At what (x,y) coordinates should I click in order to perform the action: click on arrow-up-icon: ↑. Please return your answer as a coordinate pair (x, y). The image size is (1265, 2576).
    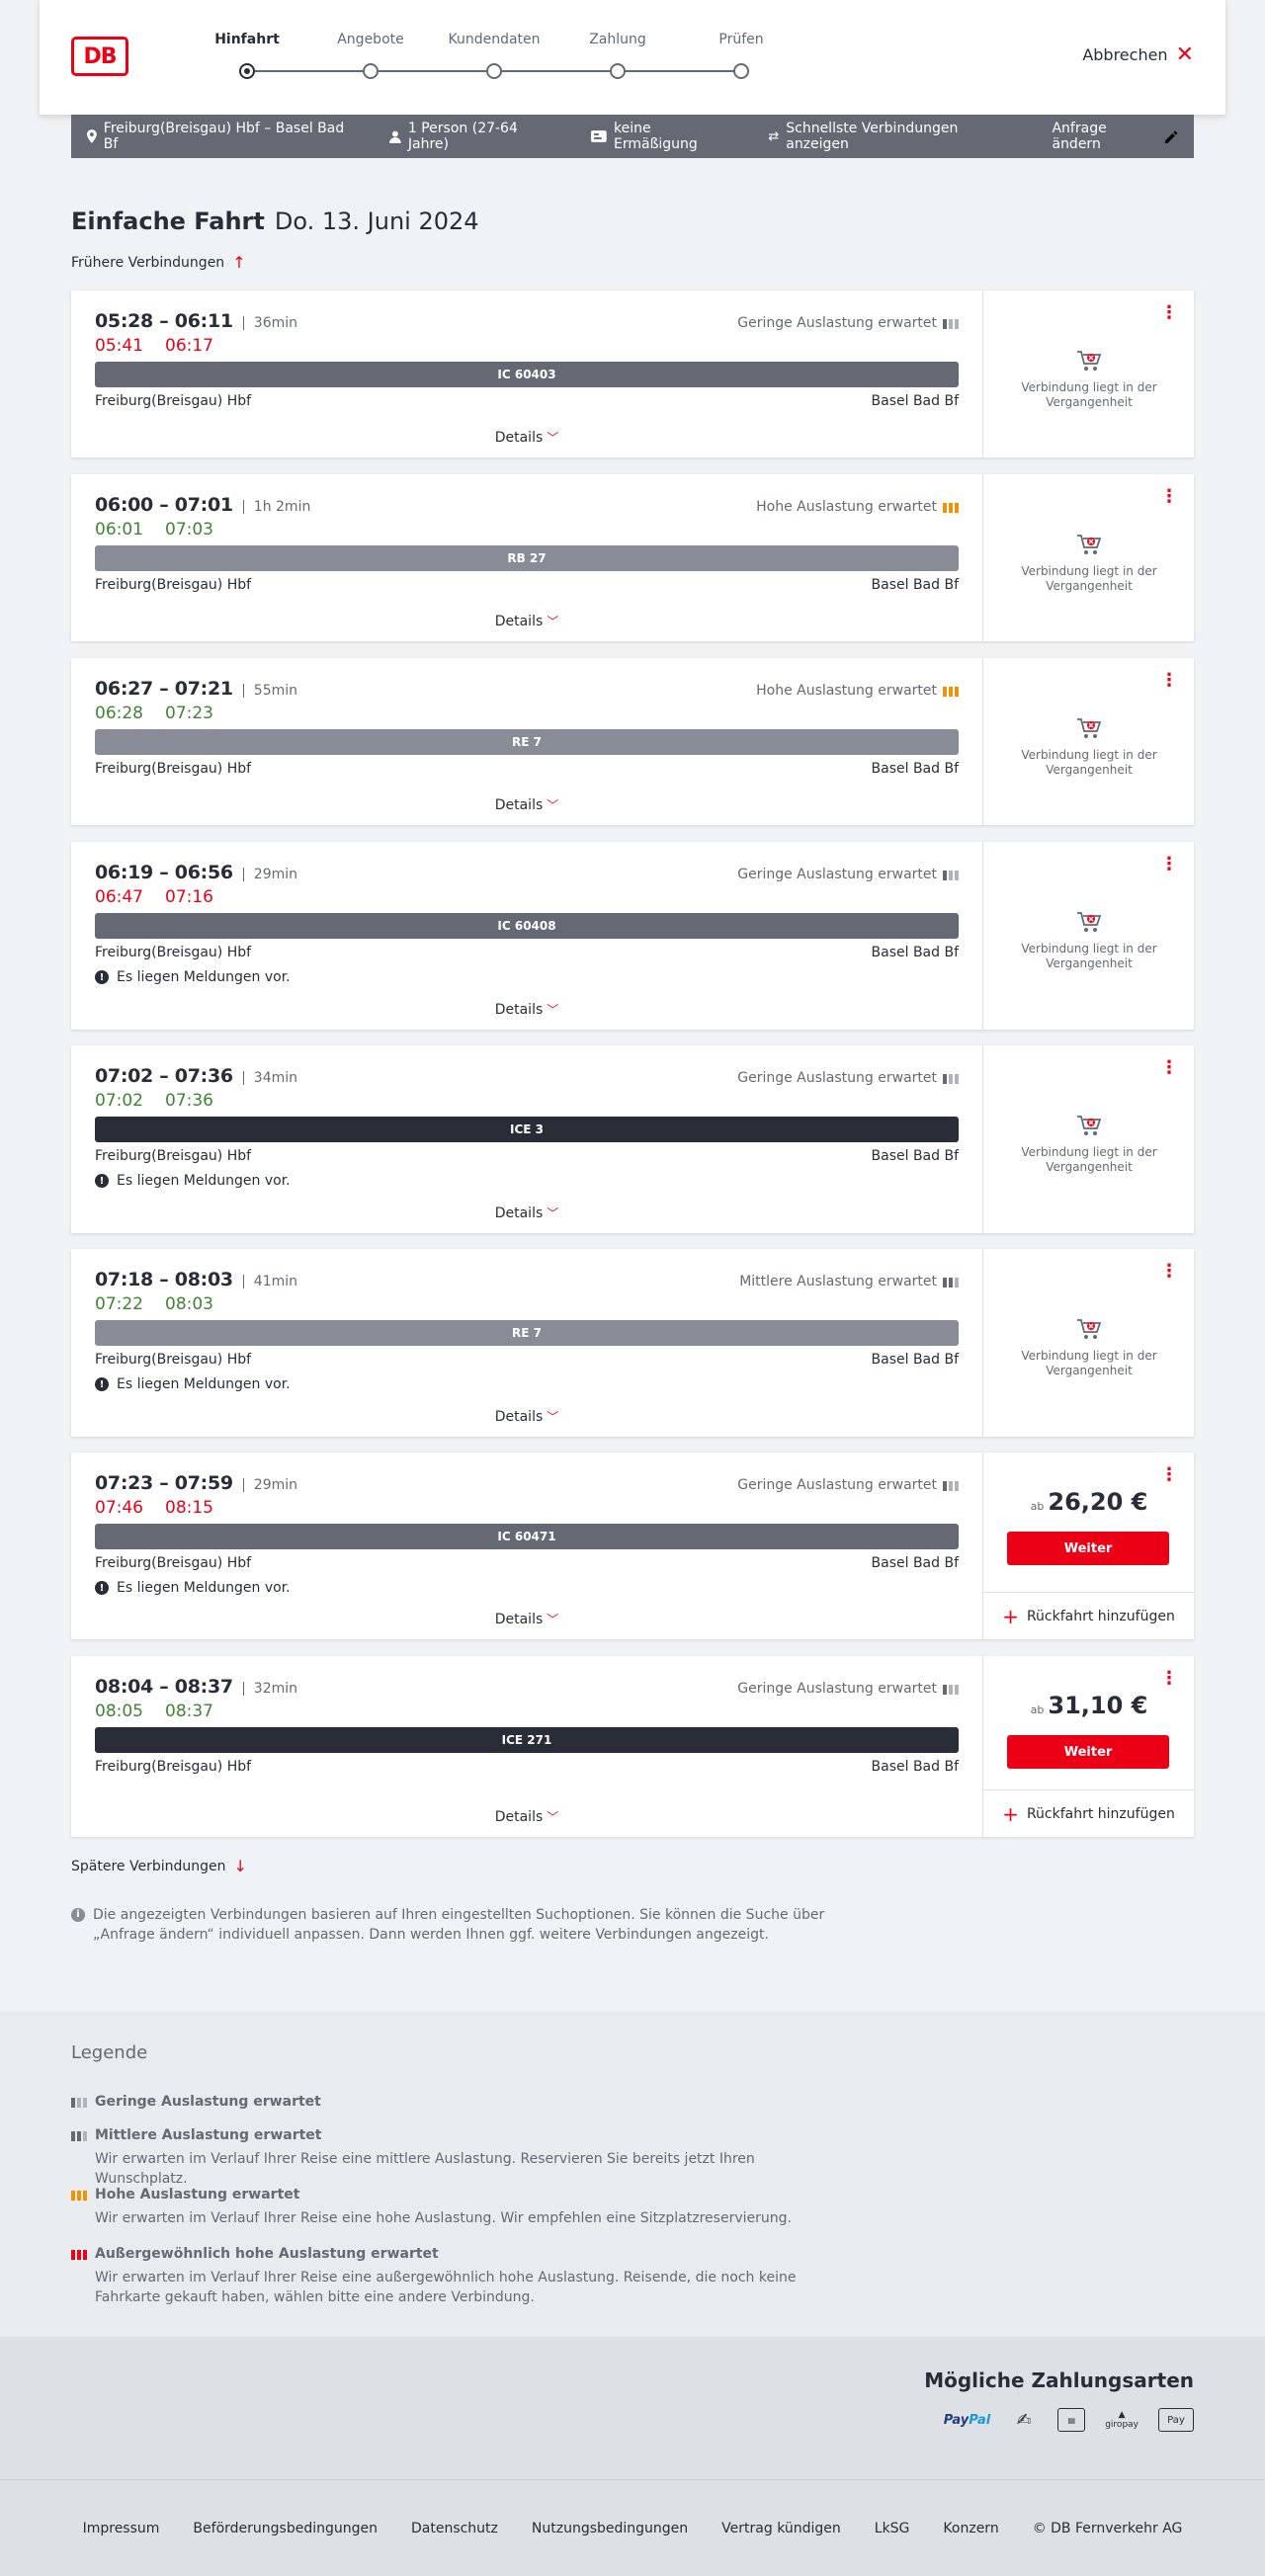
    Looking at the image, I should click on (239, 262).